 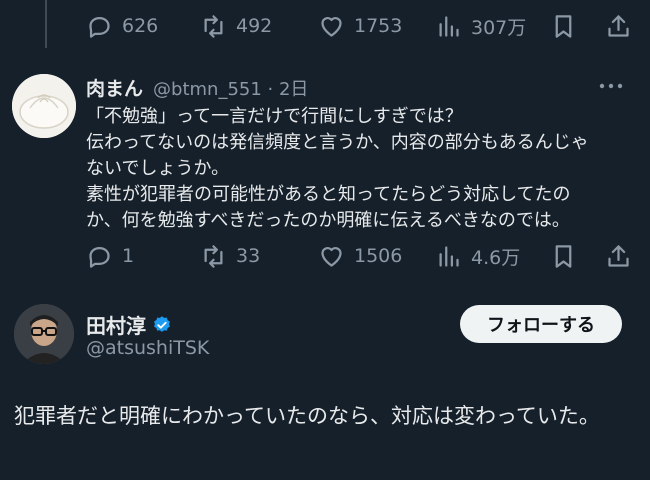 I want to click on verified-badge-icon, so click(x=162, y=323).